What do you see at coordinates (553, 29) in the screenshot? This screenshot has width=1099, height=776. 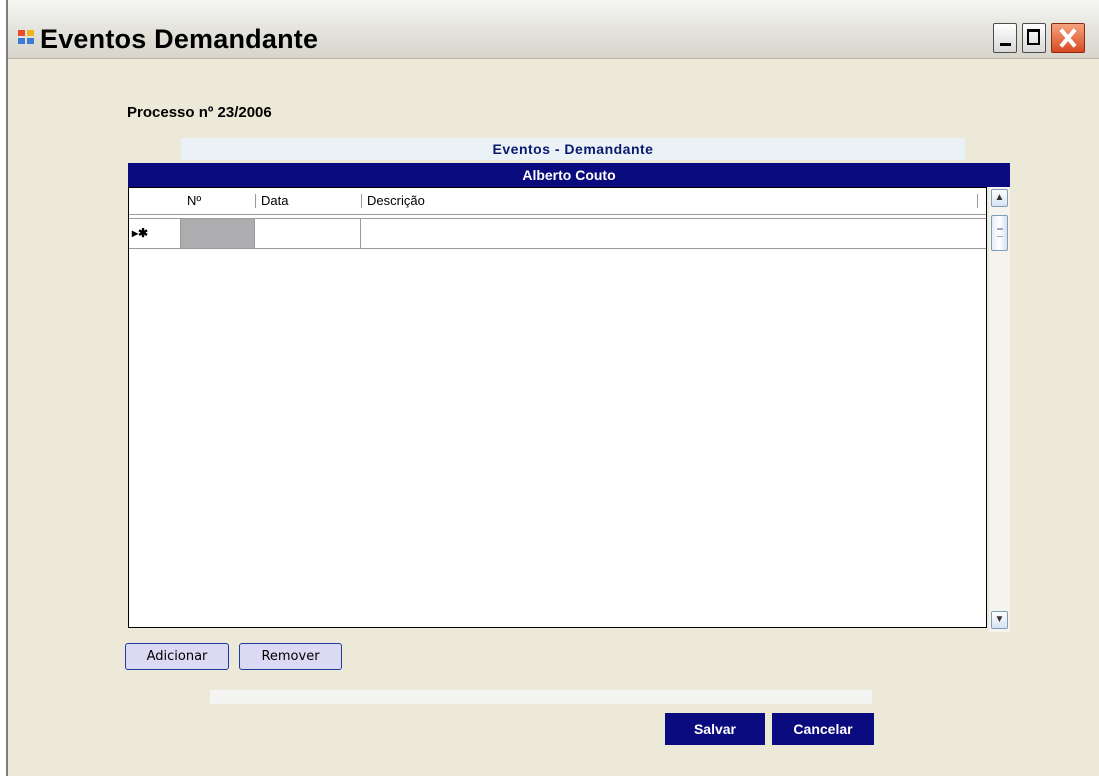 I see `title-bar: Eventos Demandante` at bounding box center [553, 29].